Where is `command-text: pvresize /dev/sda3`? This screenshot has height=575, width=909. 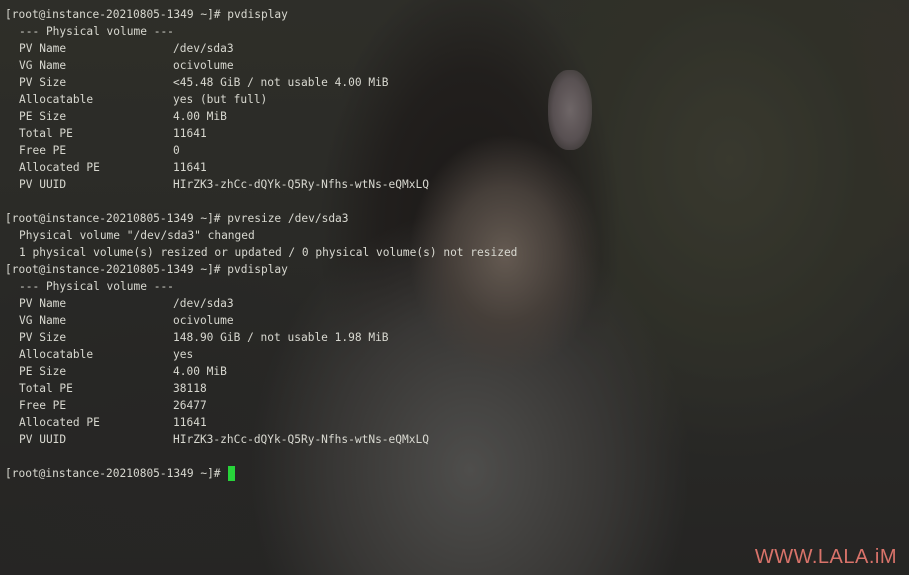 command-text: pvresize /dev/sda3 is located at coordinates (288, 218).